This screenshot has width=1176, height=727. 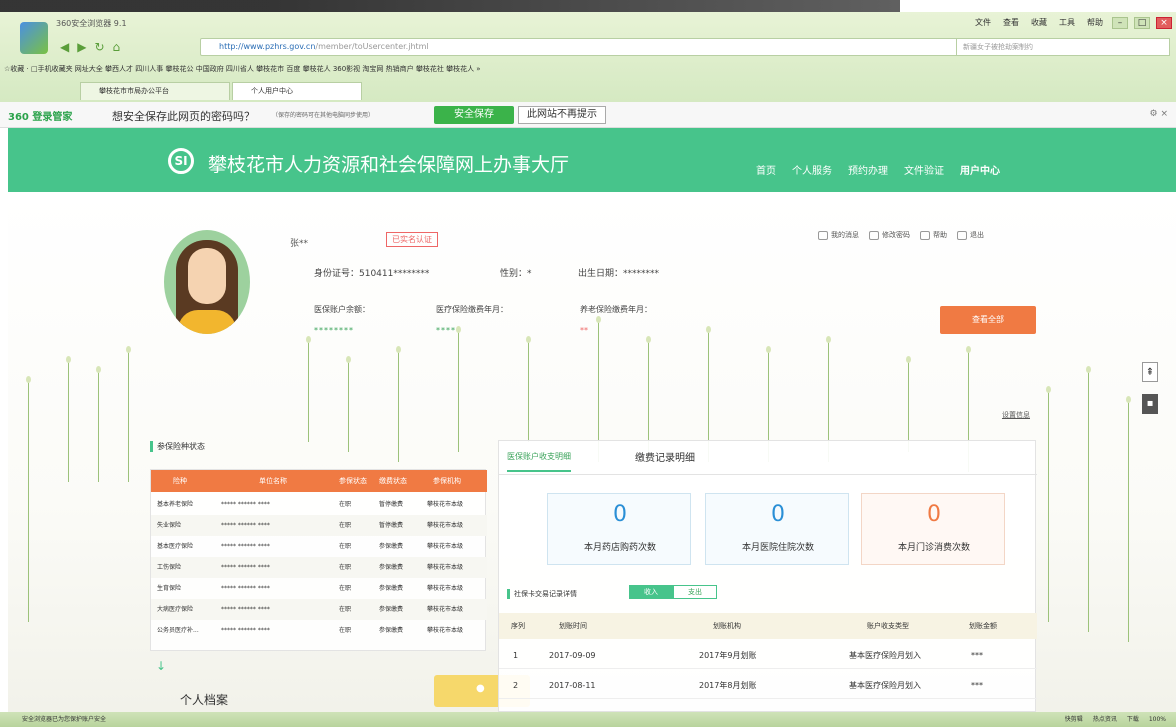 I want to click on tx-type: 基本医疗保险月划入, so click(x=885, y=655).